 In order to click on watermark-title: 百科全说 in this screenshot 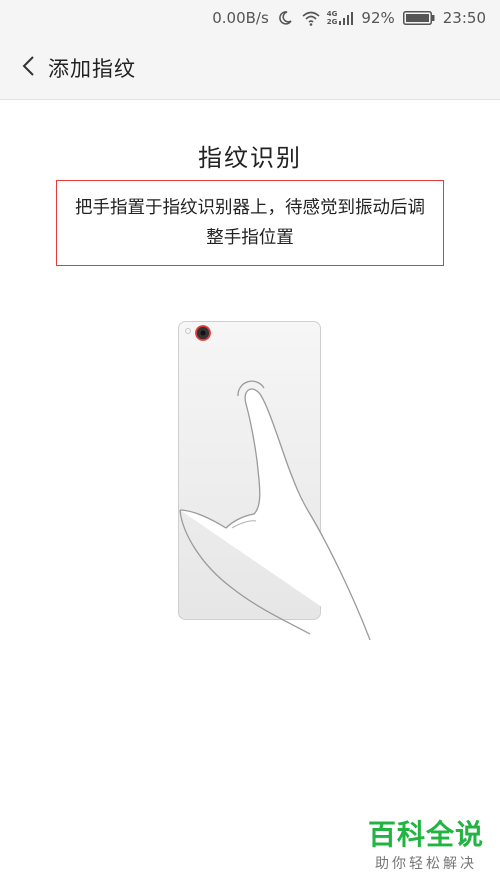, I will do `click(425, 834)`.